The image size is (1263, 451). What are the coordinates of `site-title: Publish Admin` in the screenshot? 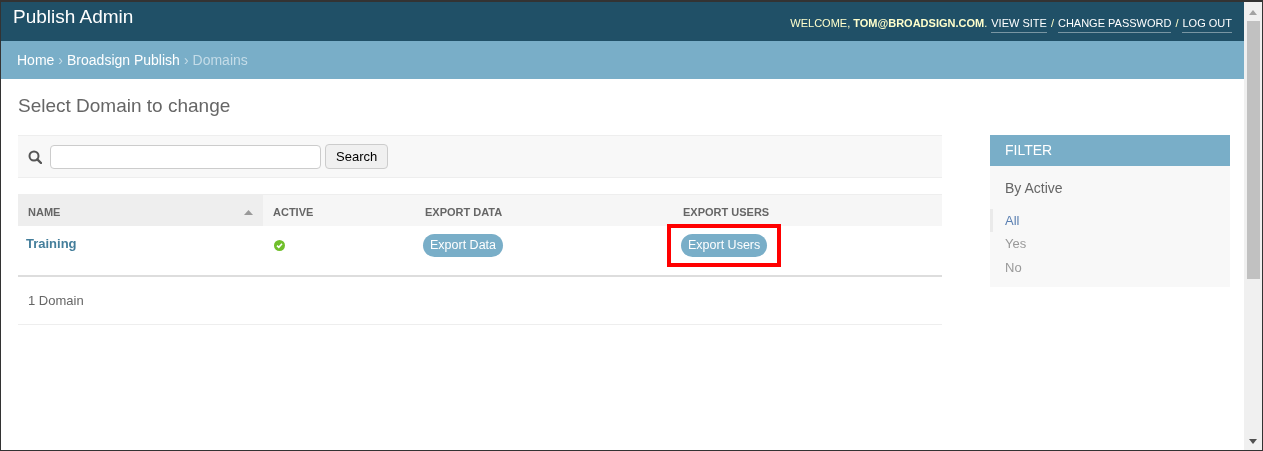 It's located at (73, 17).